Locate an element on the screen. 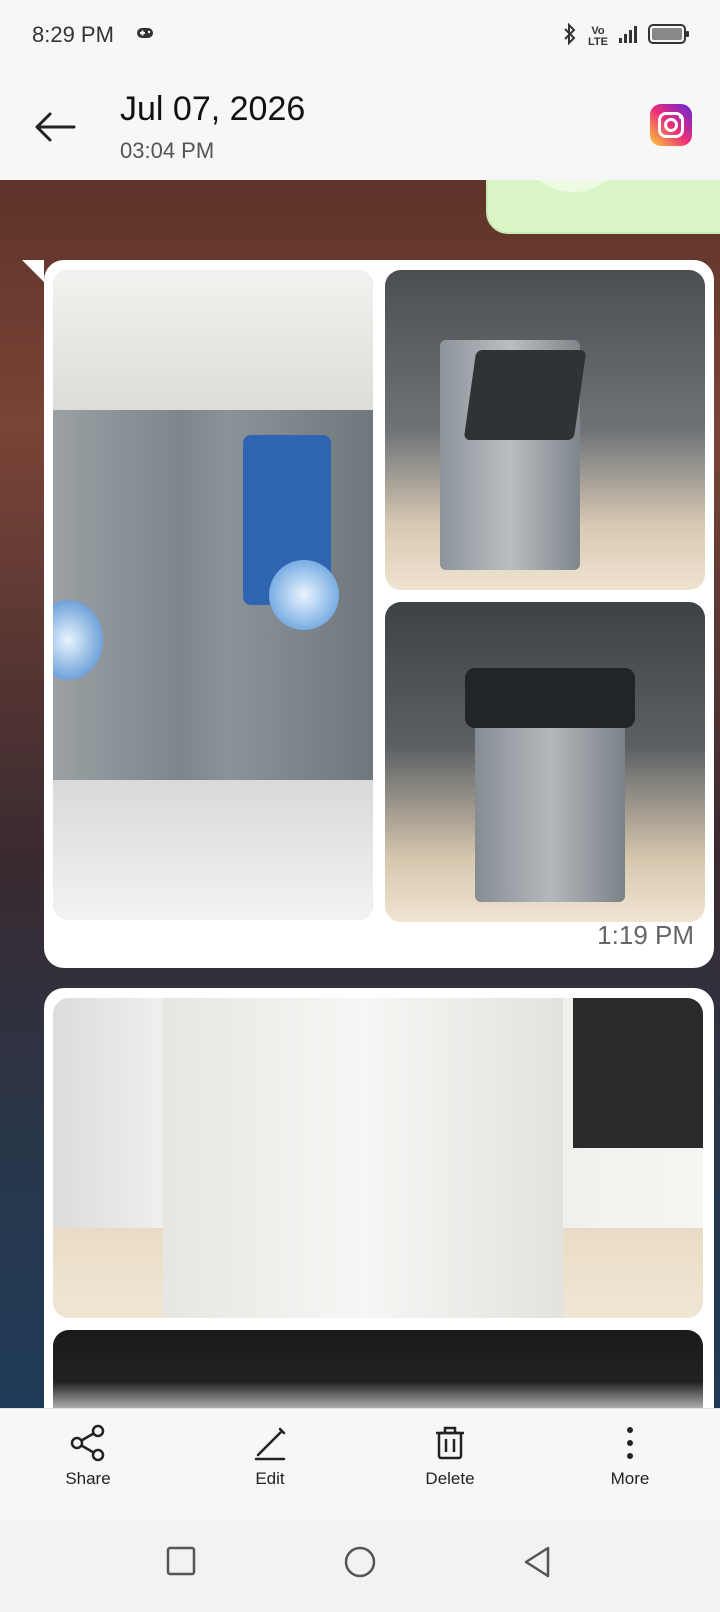 This screenshot has width=720, height=1612. photo-date: Jul 07, 2026 is located at coordinates (213, 109).